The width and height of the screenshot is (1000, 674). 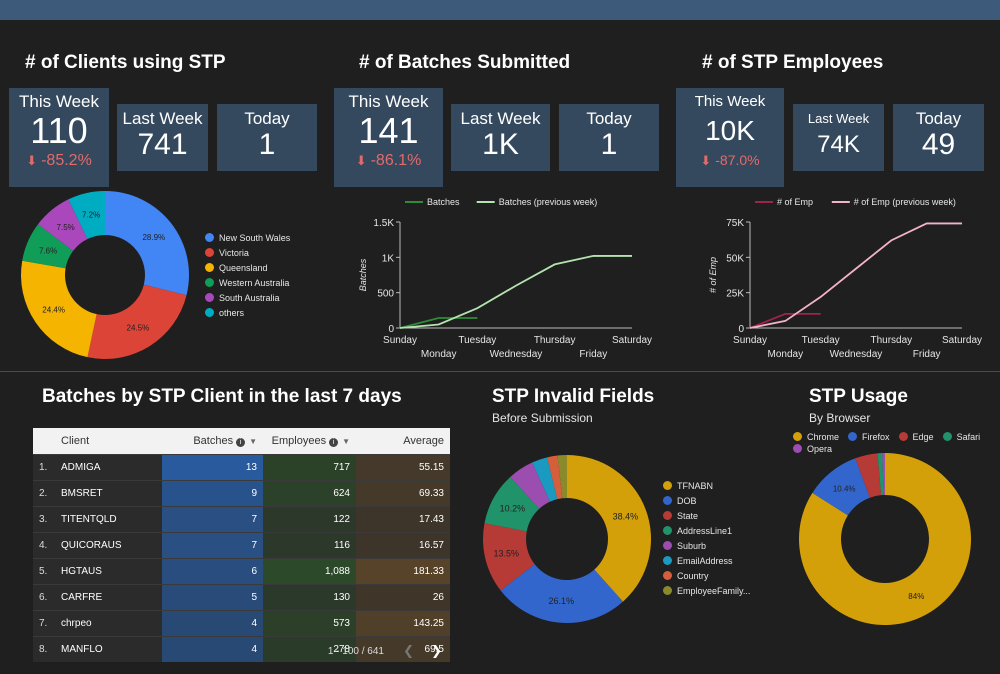 What do you see at coordinates (247, 297) in the screenshot?
I see `legend-item: South Australia` at bounding box center [247, 297].